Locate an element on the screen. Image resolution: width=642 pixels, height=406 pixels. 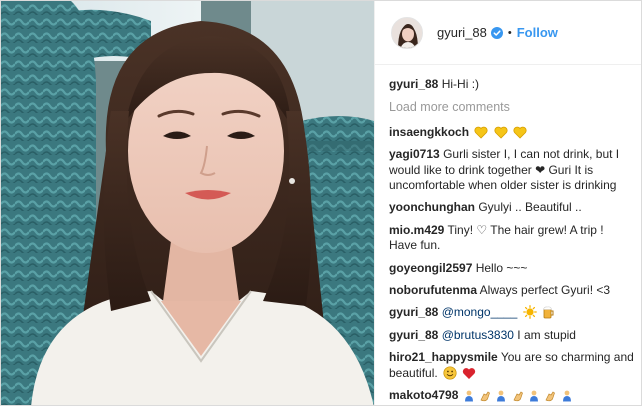
comment-username-link: hiro21_happysmile is located at coordinates (443, 357).